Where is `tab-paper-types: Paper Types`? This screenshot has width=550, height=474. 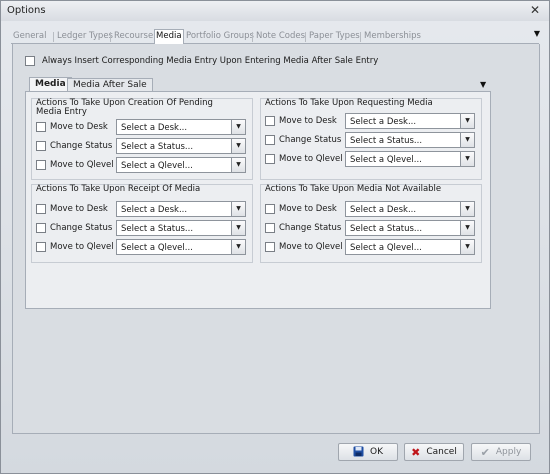 tab-paper-types: Paper Types is located at coordinates (334, 37).